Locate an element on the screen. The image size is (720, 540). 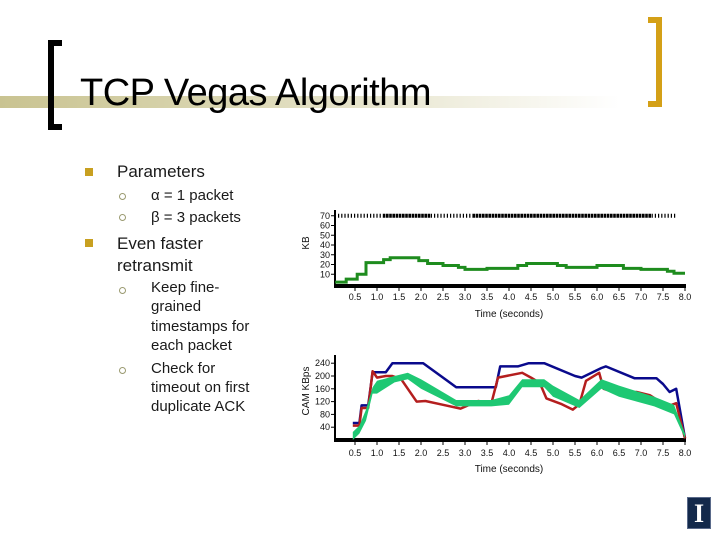
x-tick-label: 4.5 is located at coordinates (531, 453).